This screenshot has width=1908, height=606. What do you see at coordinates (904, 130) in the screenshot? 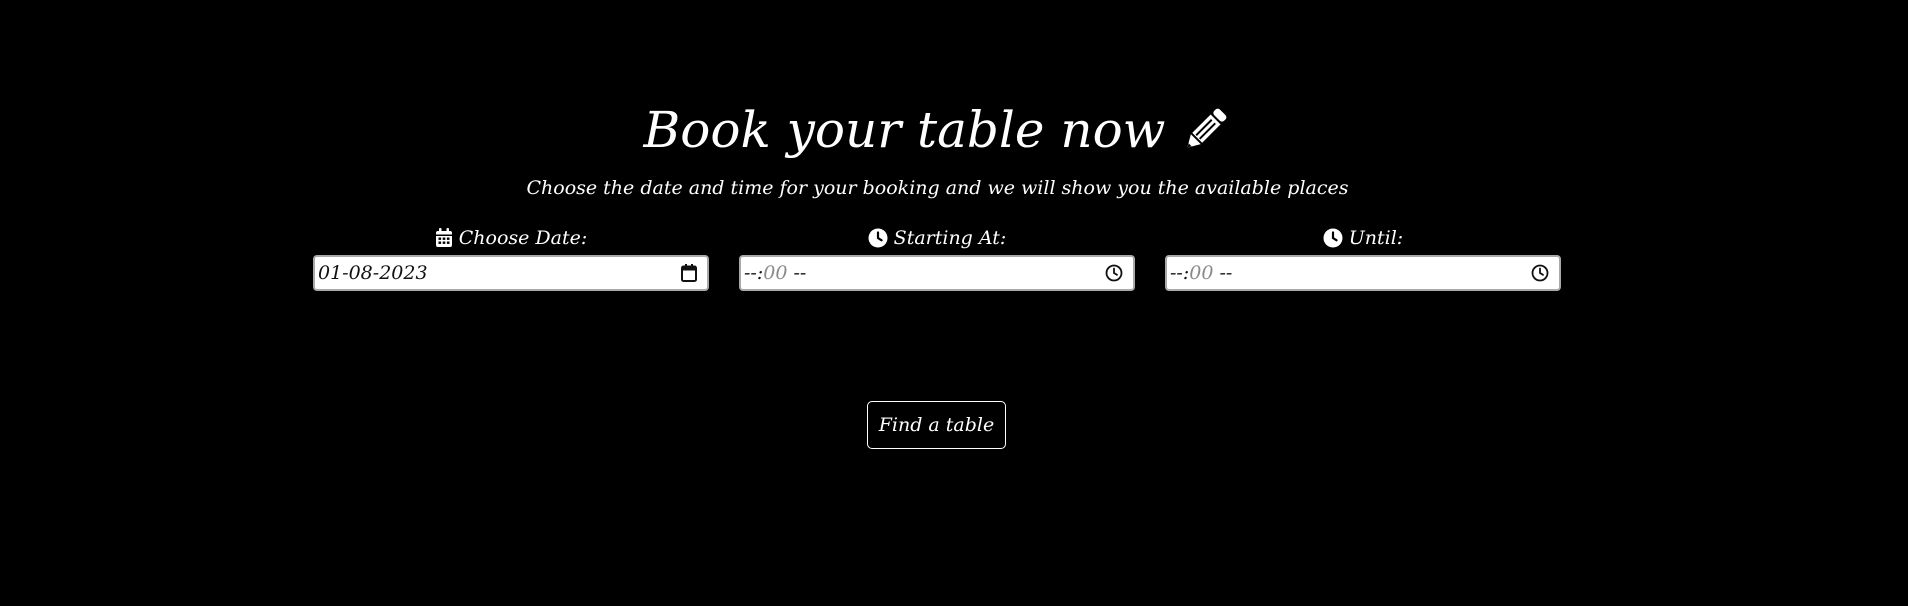
I see `page-title-text: Book your table now` at bounding box center [904, 130].